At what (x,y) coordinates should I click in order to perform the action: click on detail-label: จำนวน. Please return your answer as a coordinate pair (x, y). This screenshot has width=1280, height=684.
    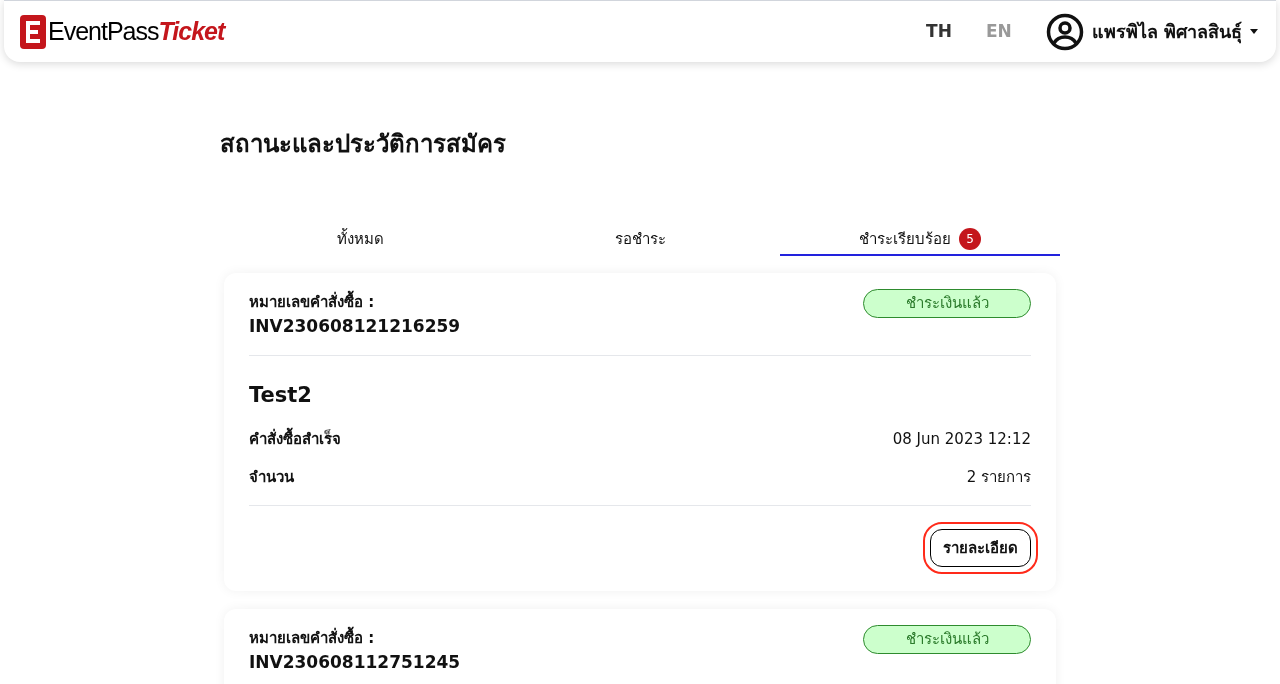
    Looking at the image, I should click on (271, 477).